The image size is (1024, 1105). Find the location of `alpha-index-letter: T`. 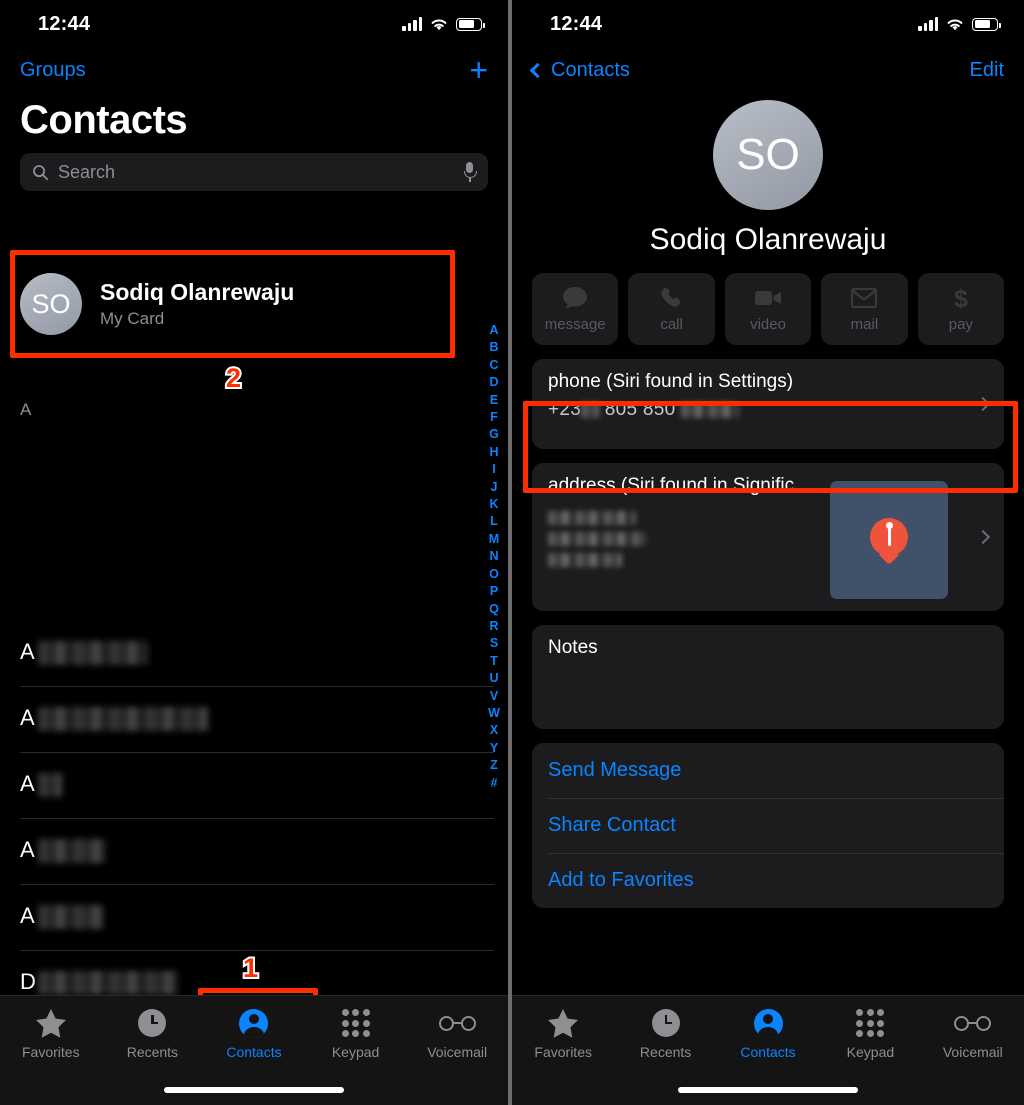

alpha-index-letter: T is located at coordinates (494, 661).